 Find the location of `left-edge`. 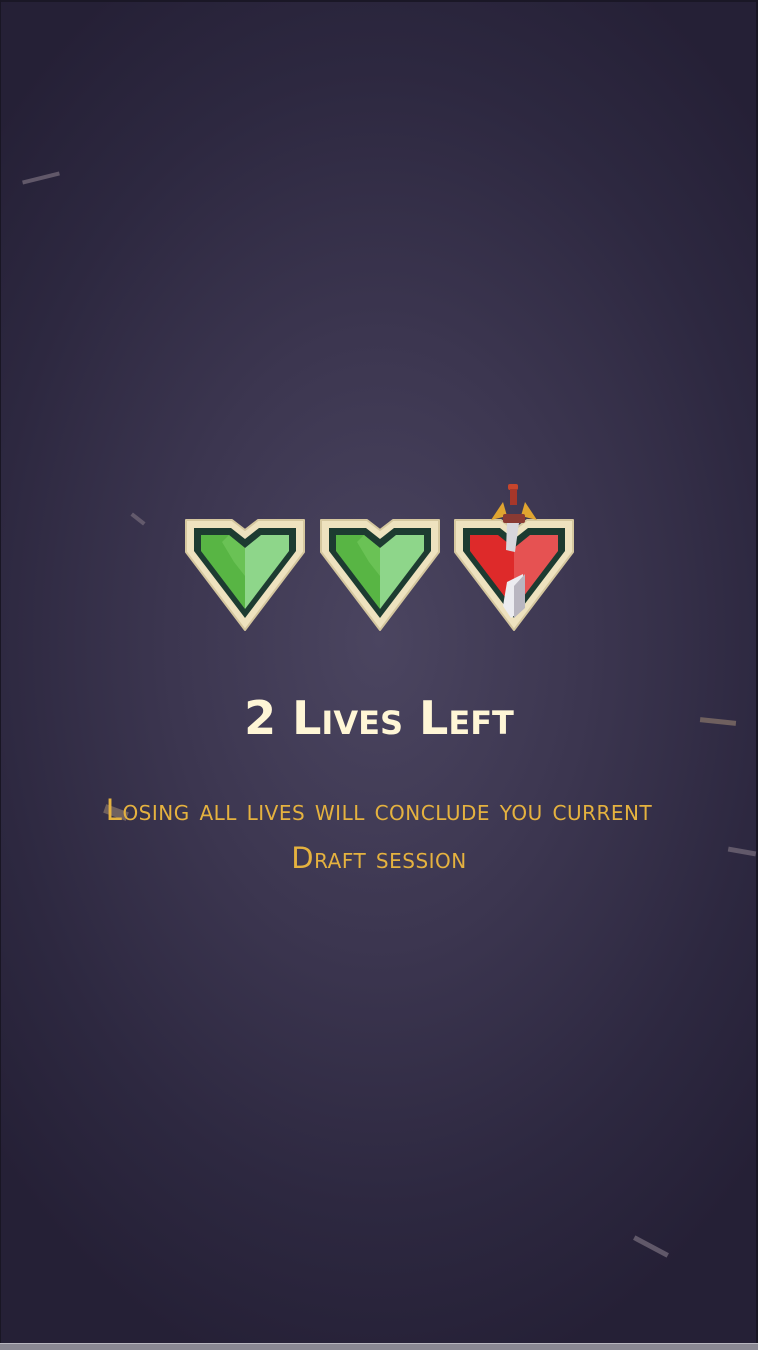

left-edge is located at coordinates (0, 675).